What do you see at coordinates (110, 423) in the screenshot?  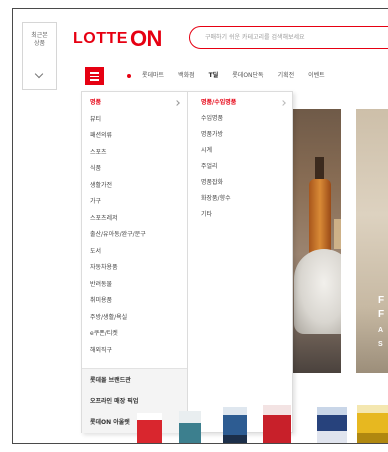 I see `service-link: 롯데ON 아울렛` at bounding box center [110, 423].